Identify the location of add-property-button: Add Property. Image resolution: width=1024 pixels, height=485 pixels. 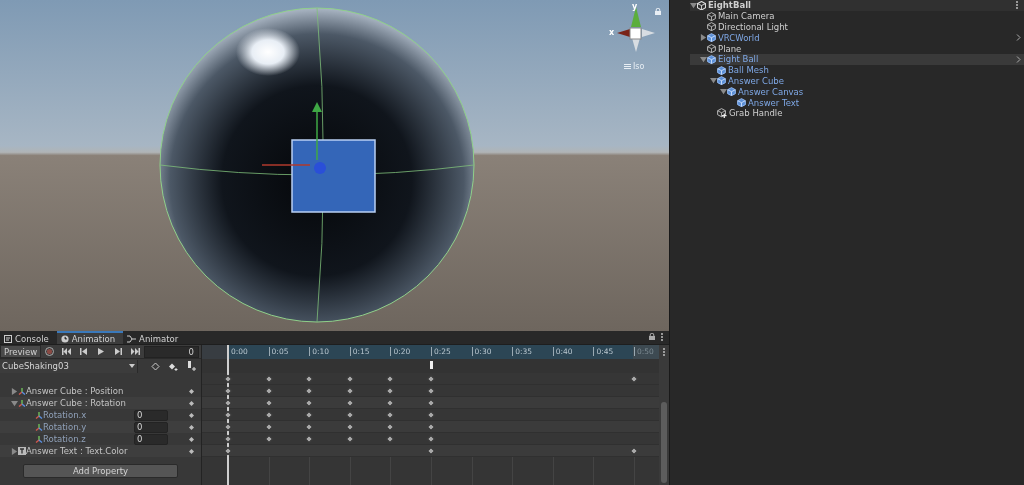
(100, 471).